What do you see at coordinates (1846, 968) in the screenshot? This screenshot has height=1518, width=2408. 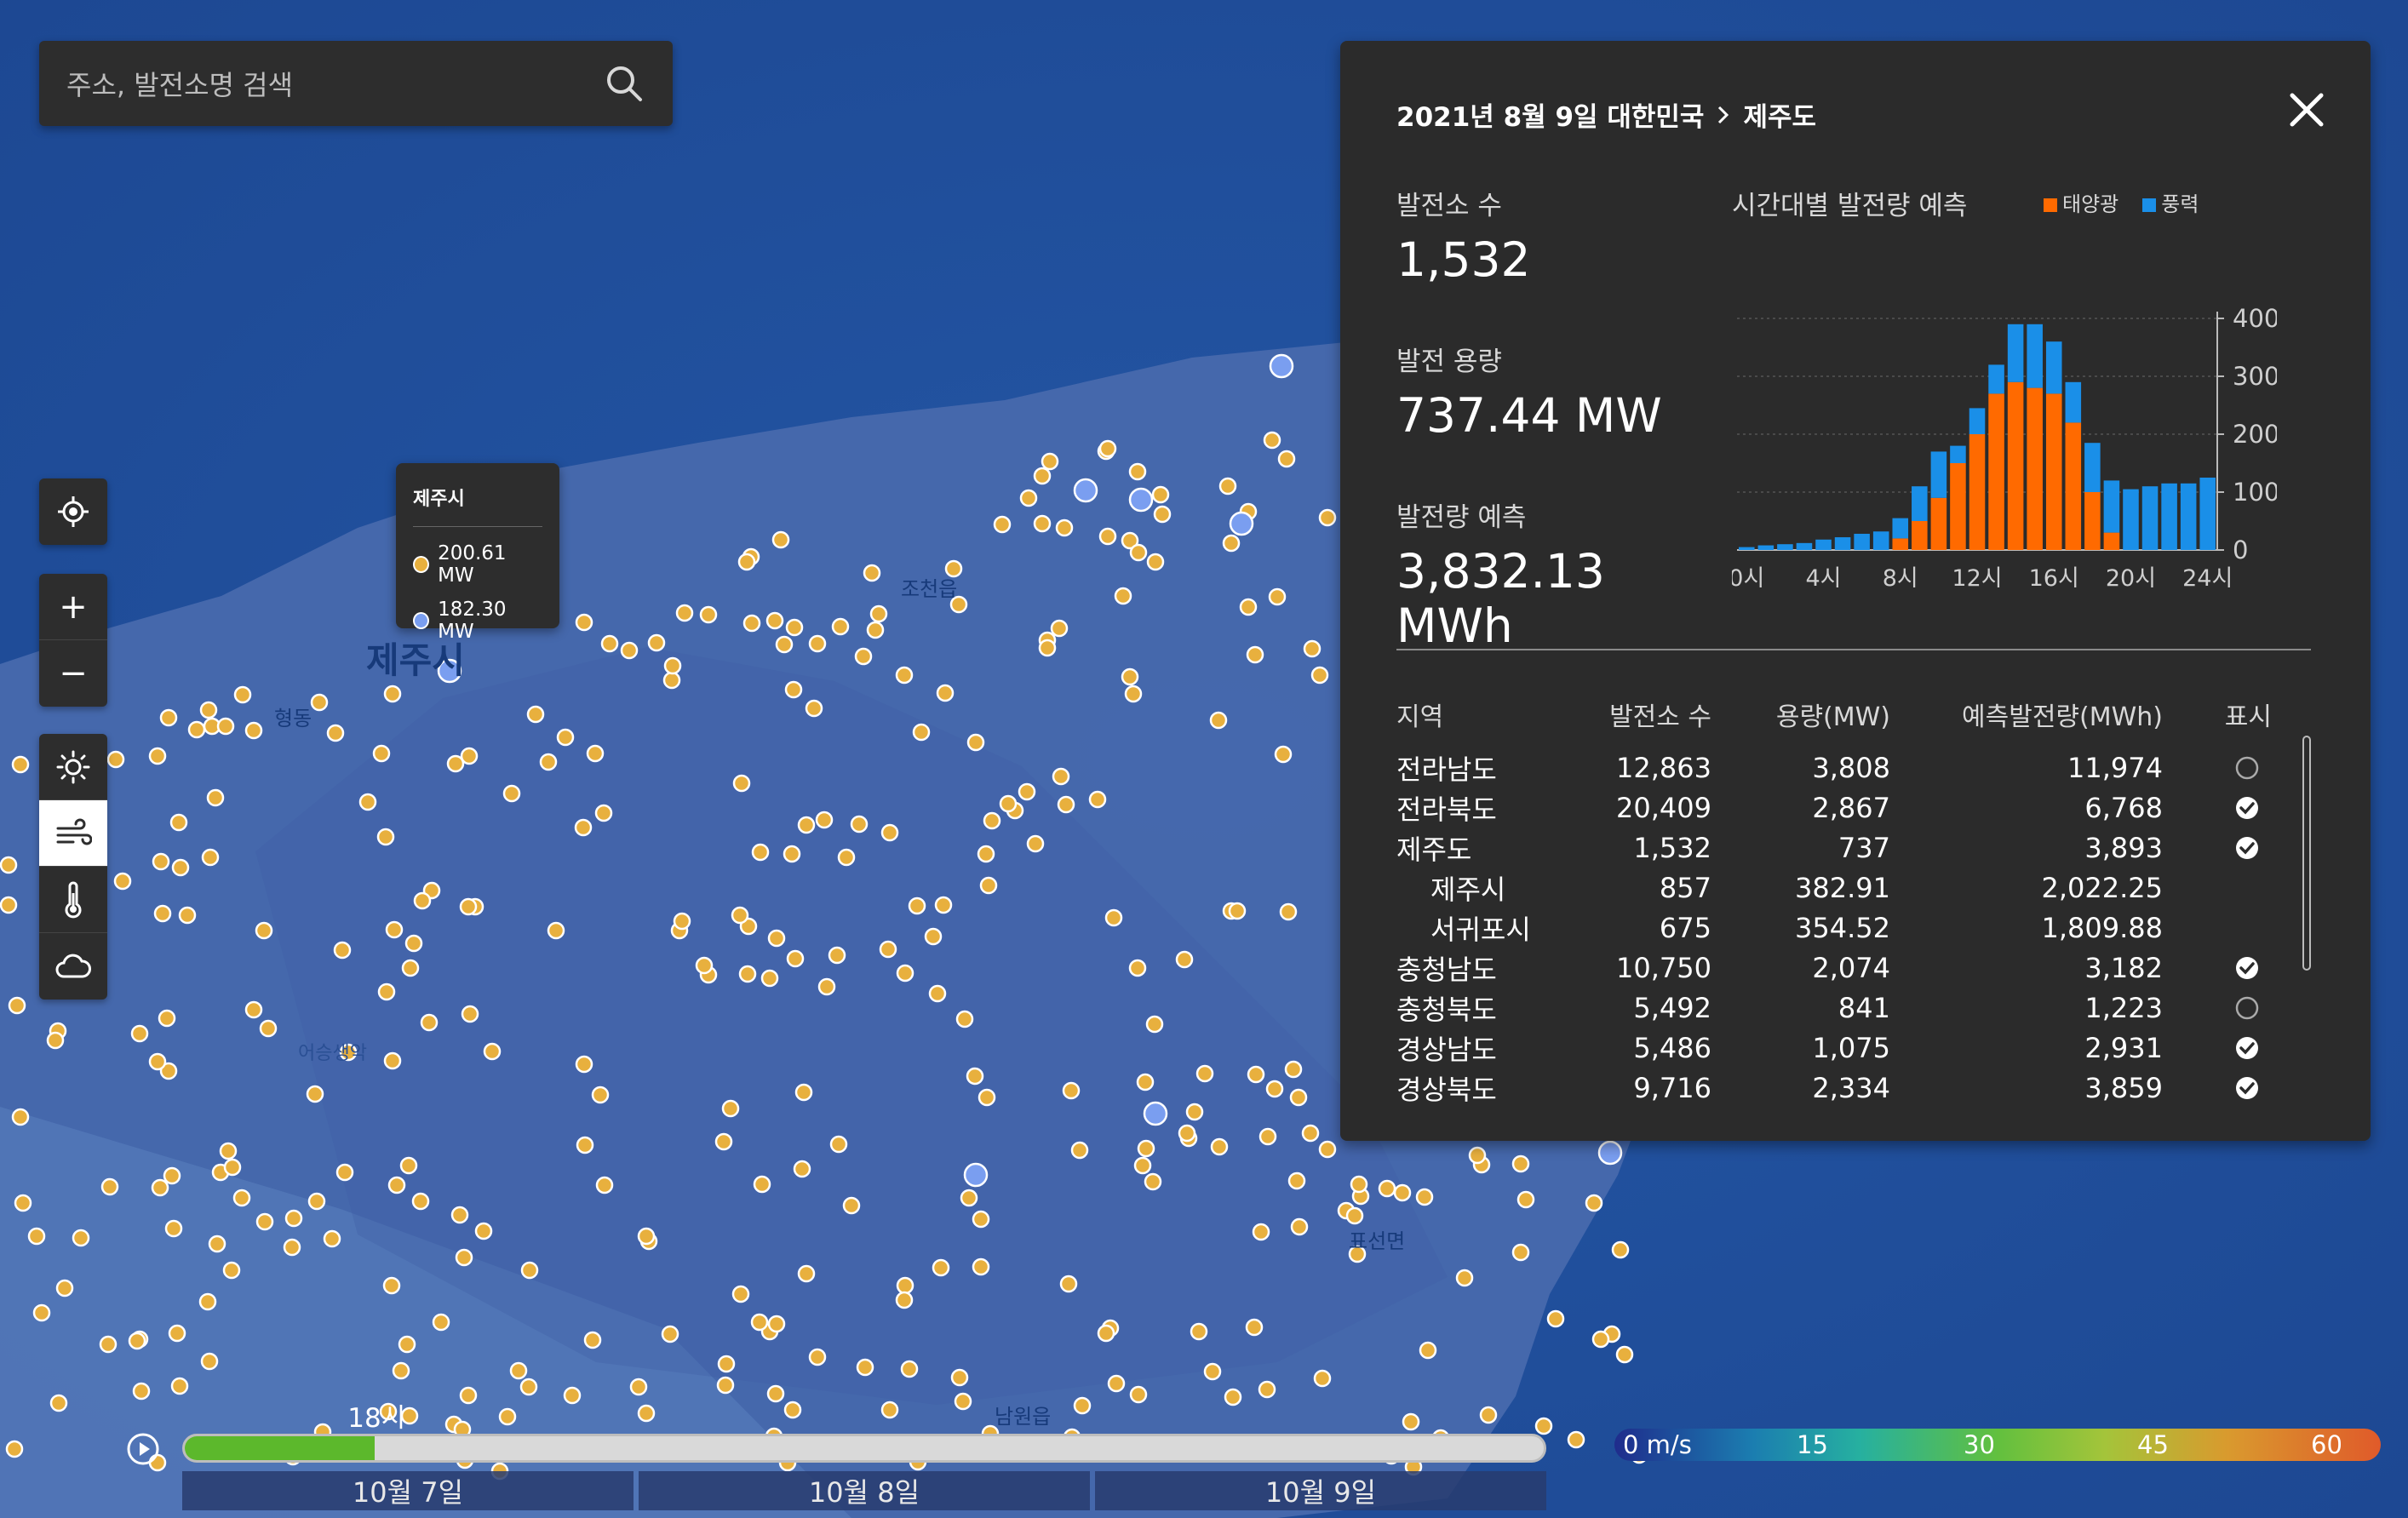 I see `table-row: 충청남도 10,750 2,074 3,182` at bounding box center [1846, 968].